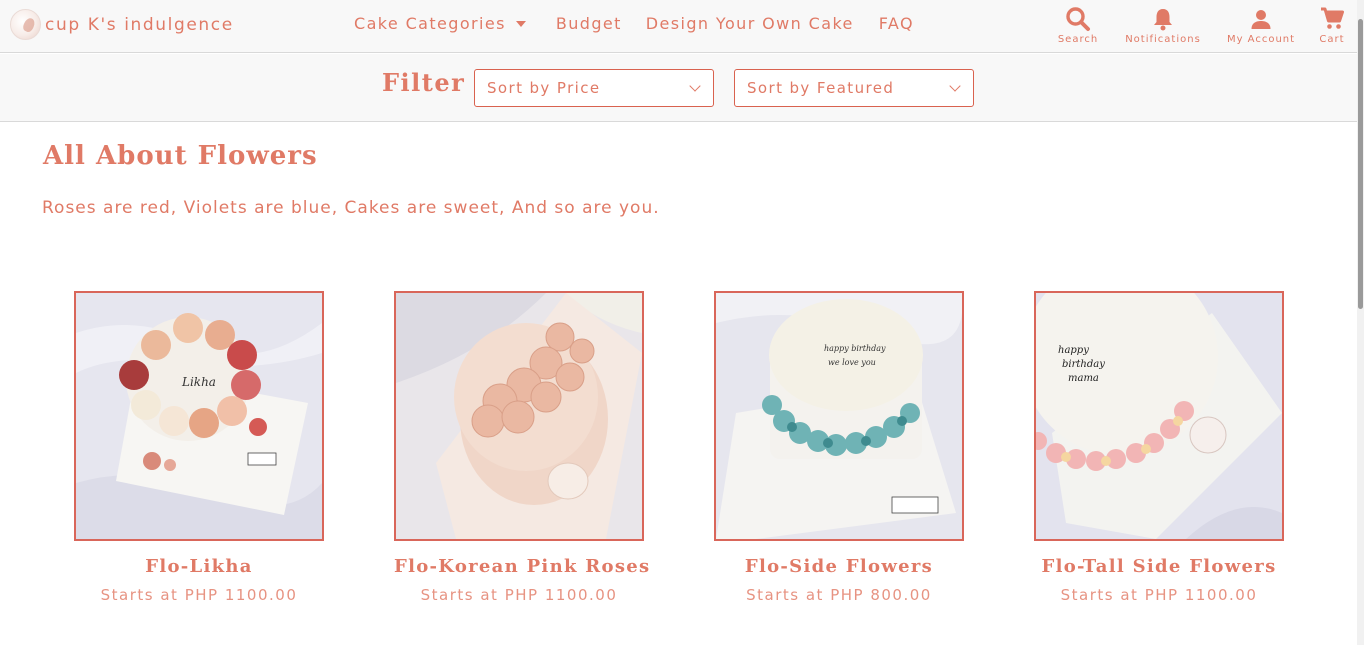  What do you see at coordinates (198, 382) in the screenshot?
I see `svg-text: Likha` at bounding box center [198, 382].